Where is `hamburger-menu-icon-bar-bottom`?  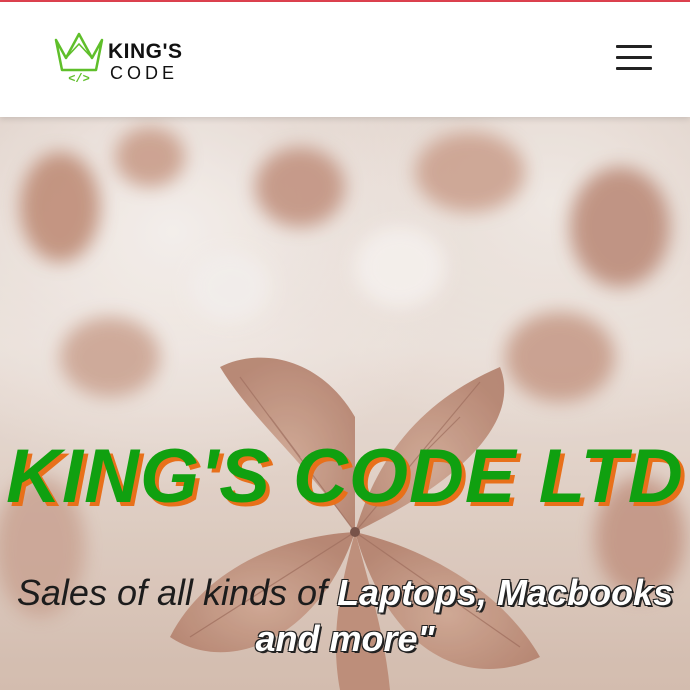
hamburger-menu-icon-bar-bottom is located at coordinates (634, 68).